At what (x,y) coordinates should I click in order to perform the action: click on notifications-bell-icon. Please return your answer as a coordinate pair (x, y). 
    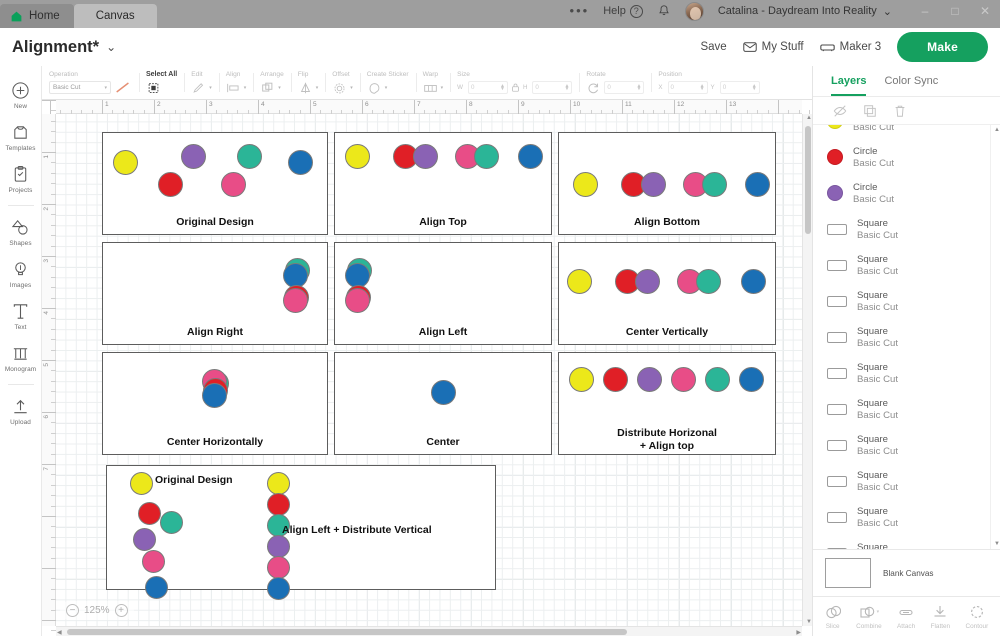
    Looking at the image, I should click on (664, 11).